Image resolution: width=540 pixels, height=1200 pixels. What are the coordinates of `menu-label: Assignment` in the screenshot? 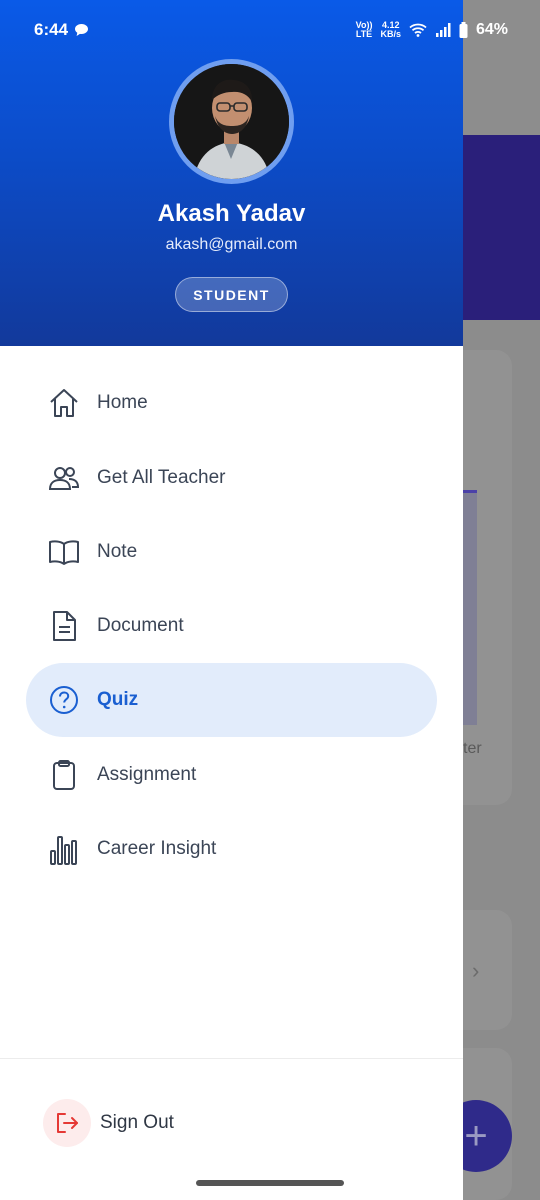 It's located at (147, 774).